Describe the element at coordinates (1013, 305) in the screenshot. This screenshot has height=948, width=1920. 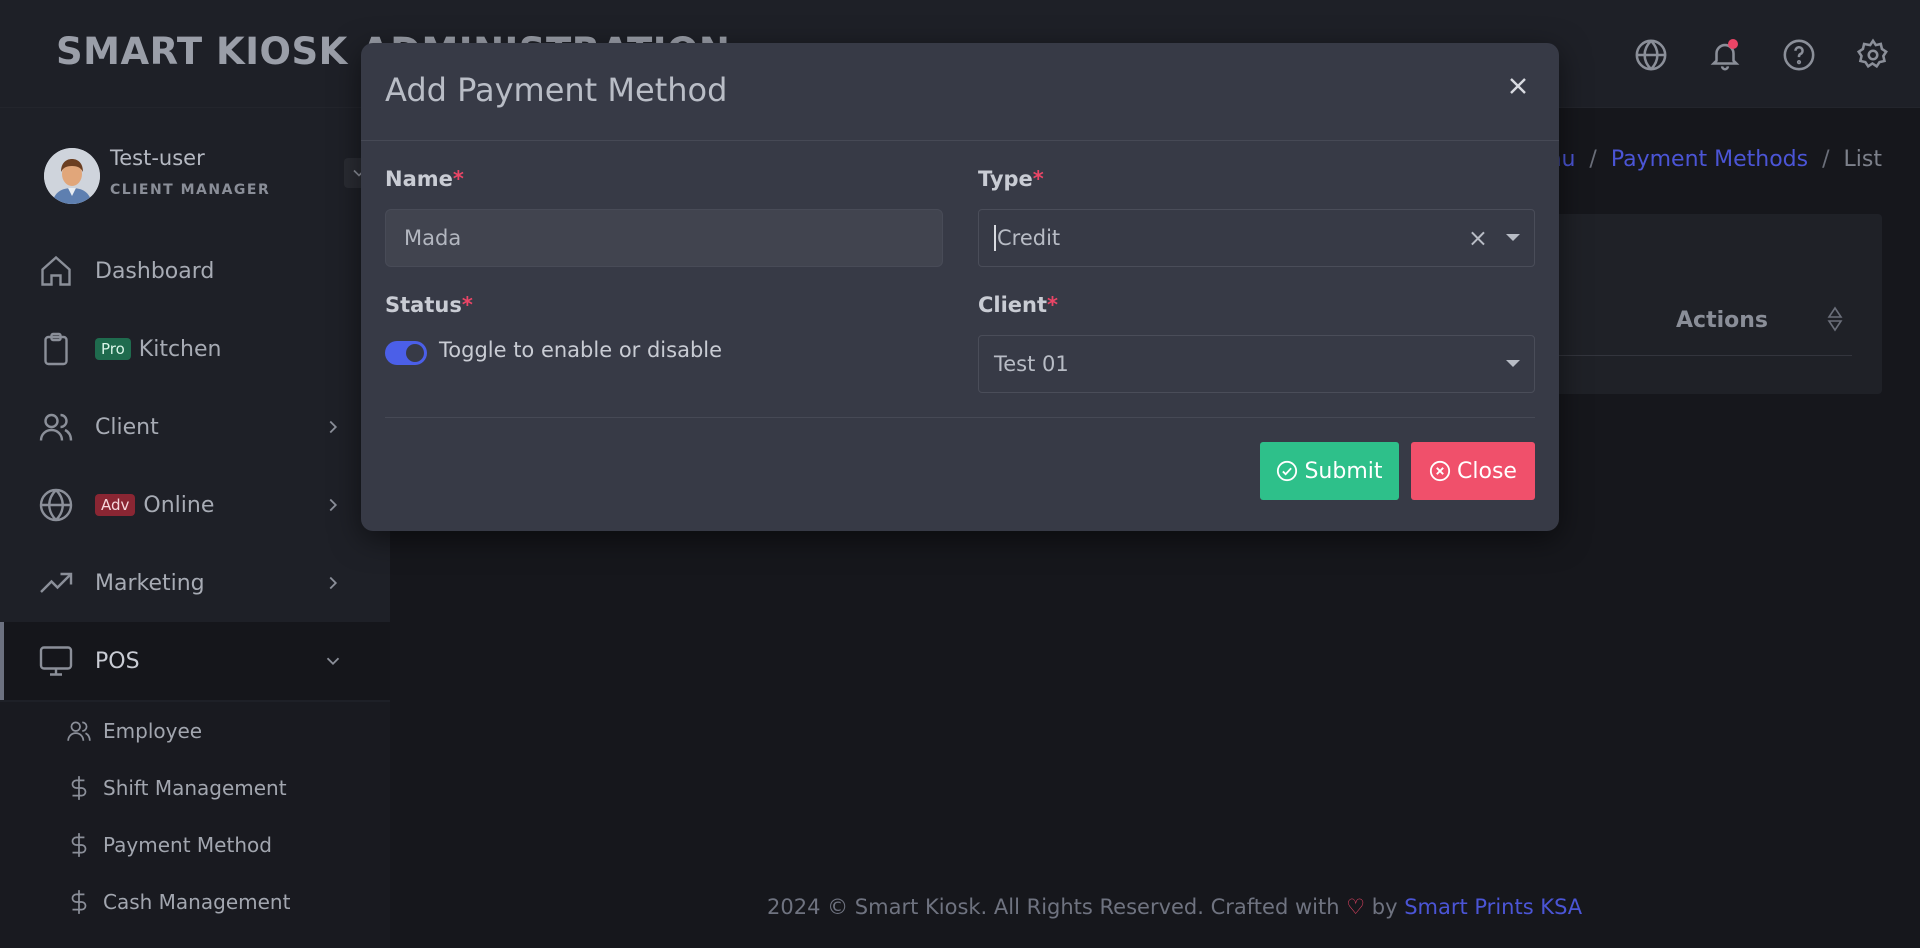
I see `client-label-text: Client` at that location.